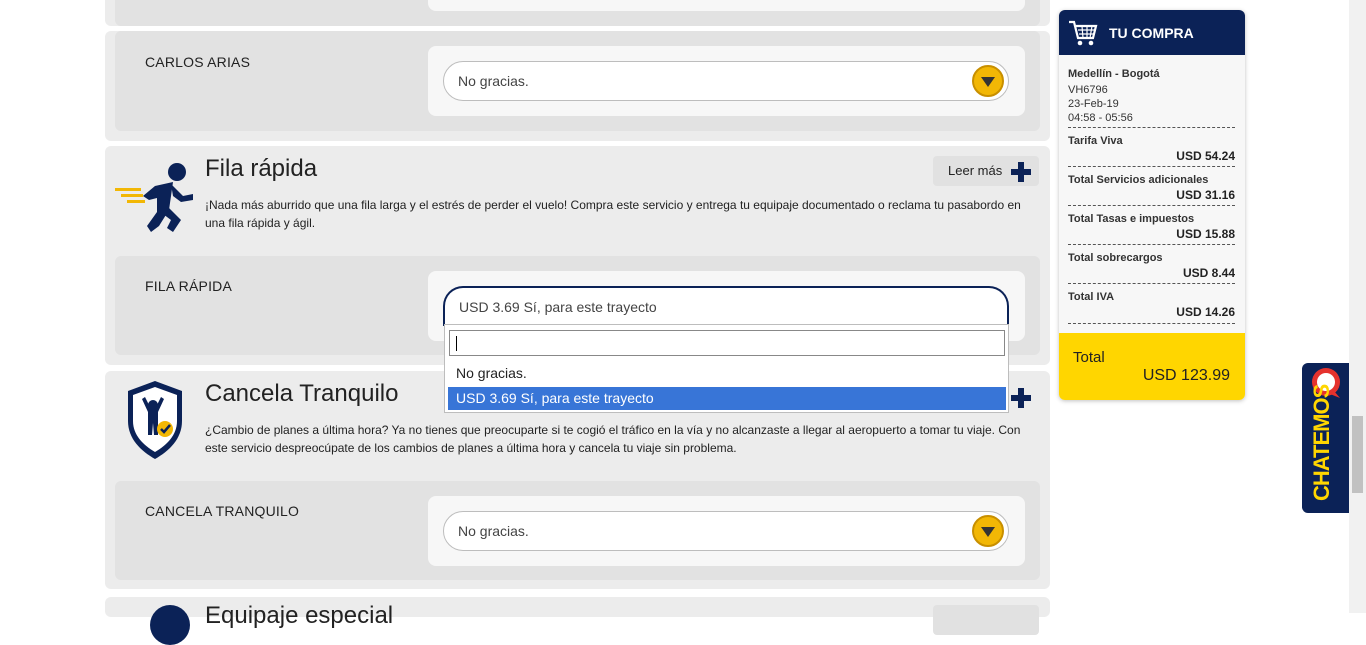 The image size is (1366, 645). Describe the element at coordinates (1131, 219) in the screenshot. I see `cart-line-label: Total Tasas e impuestos` at that location.